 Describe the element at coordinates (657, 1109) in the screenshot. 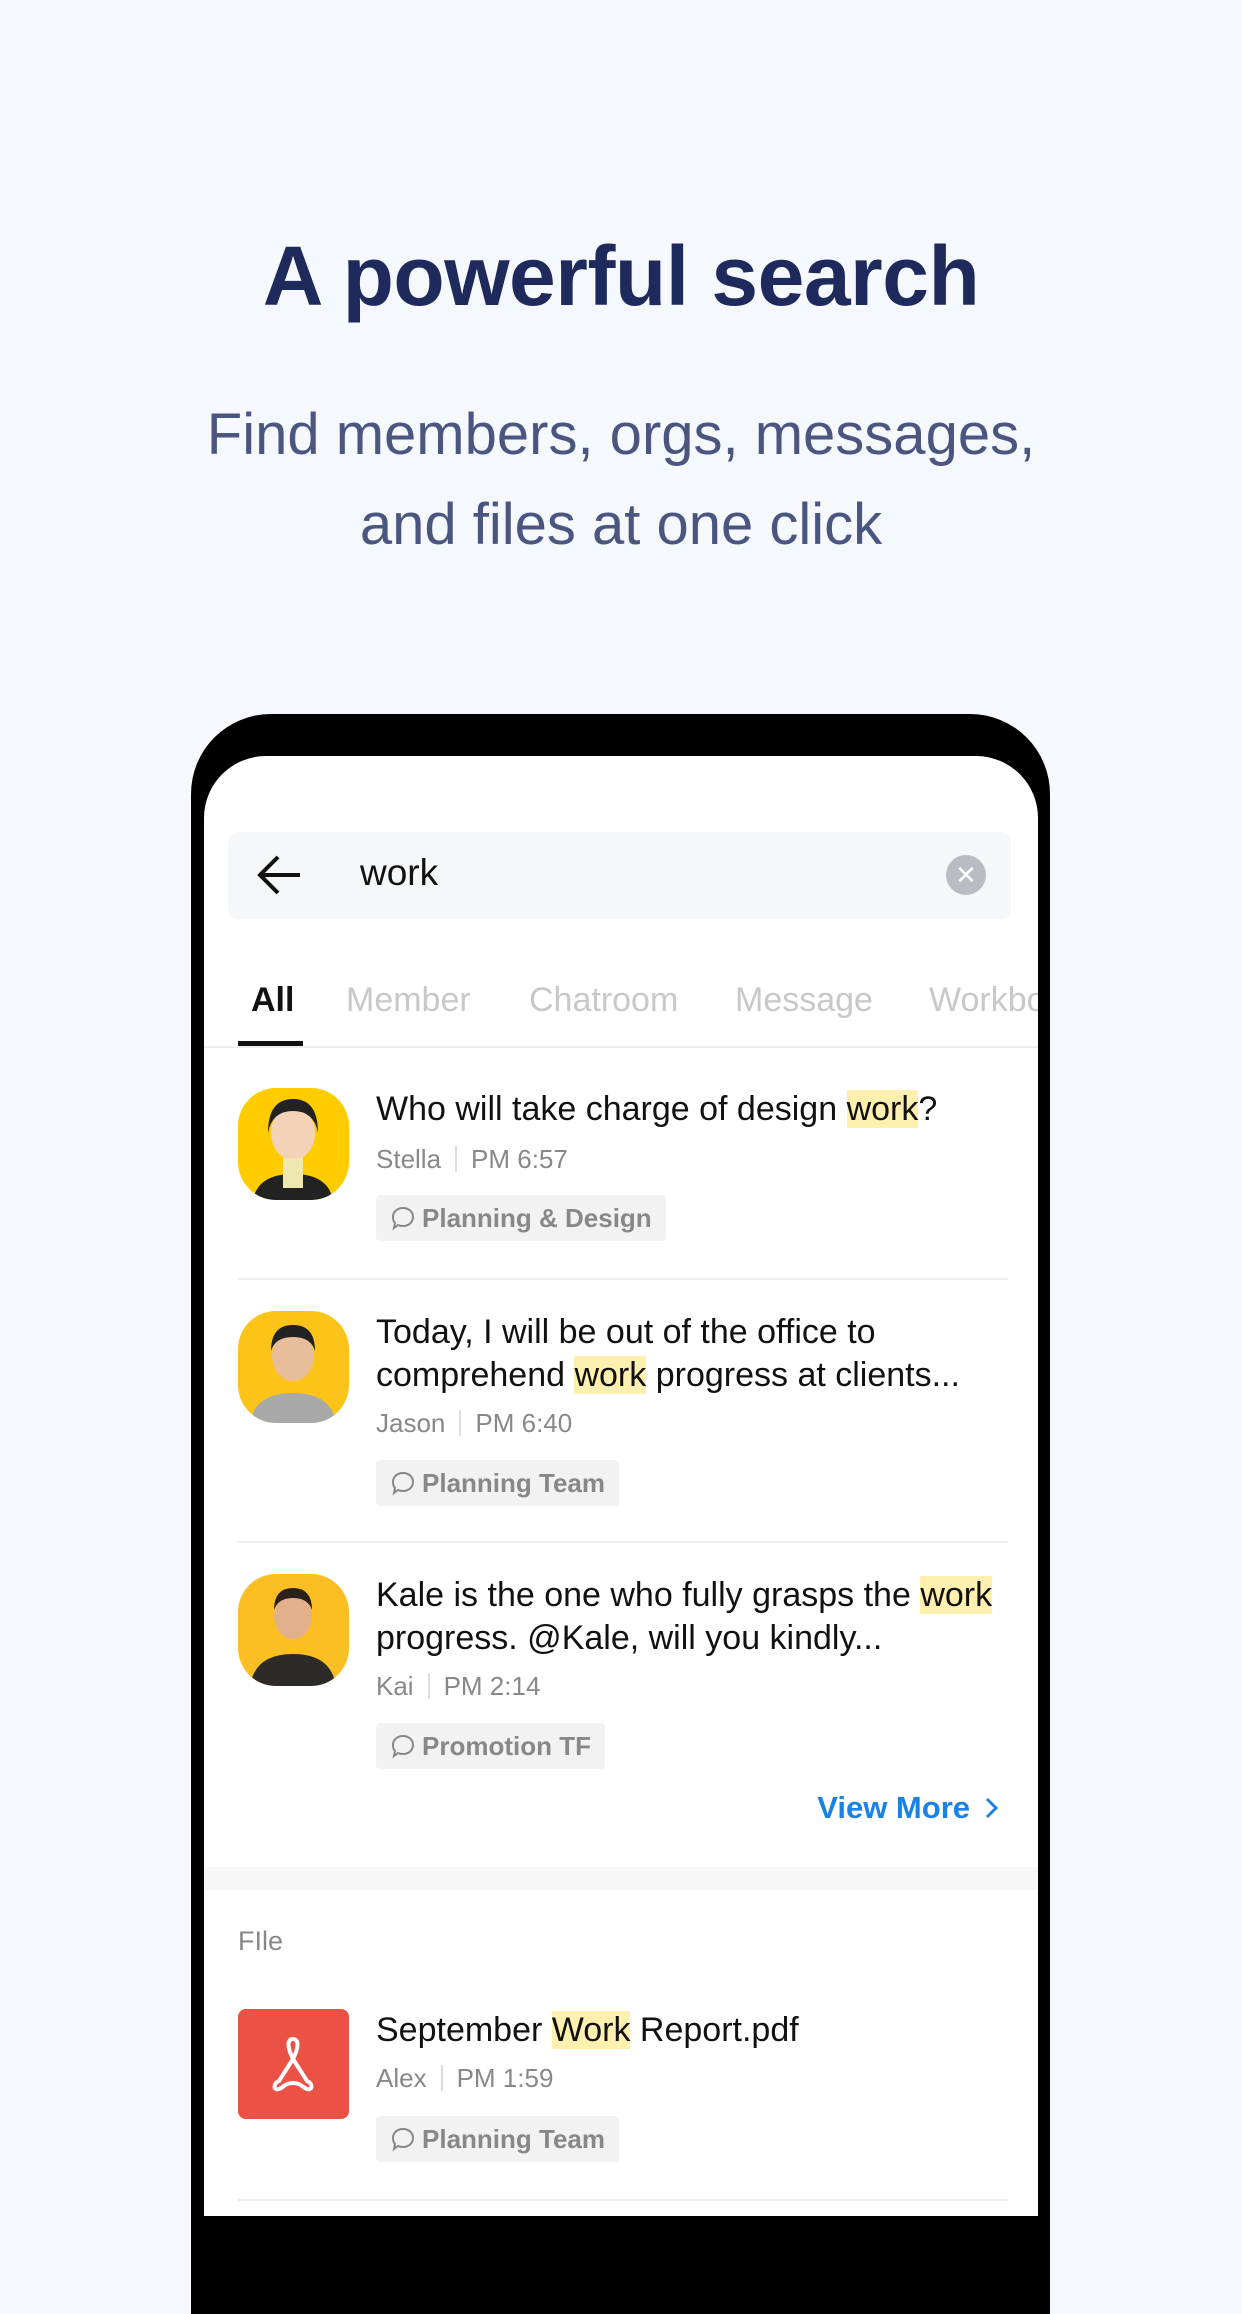

I see `message-text: Who will take charge of design work?` at that location.